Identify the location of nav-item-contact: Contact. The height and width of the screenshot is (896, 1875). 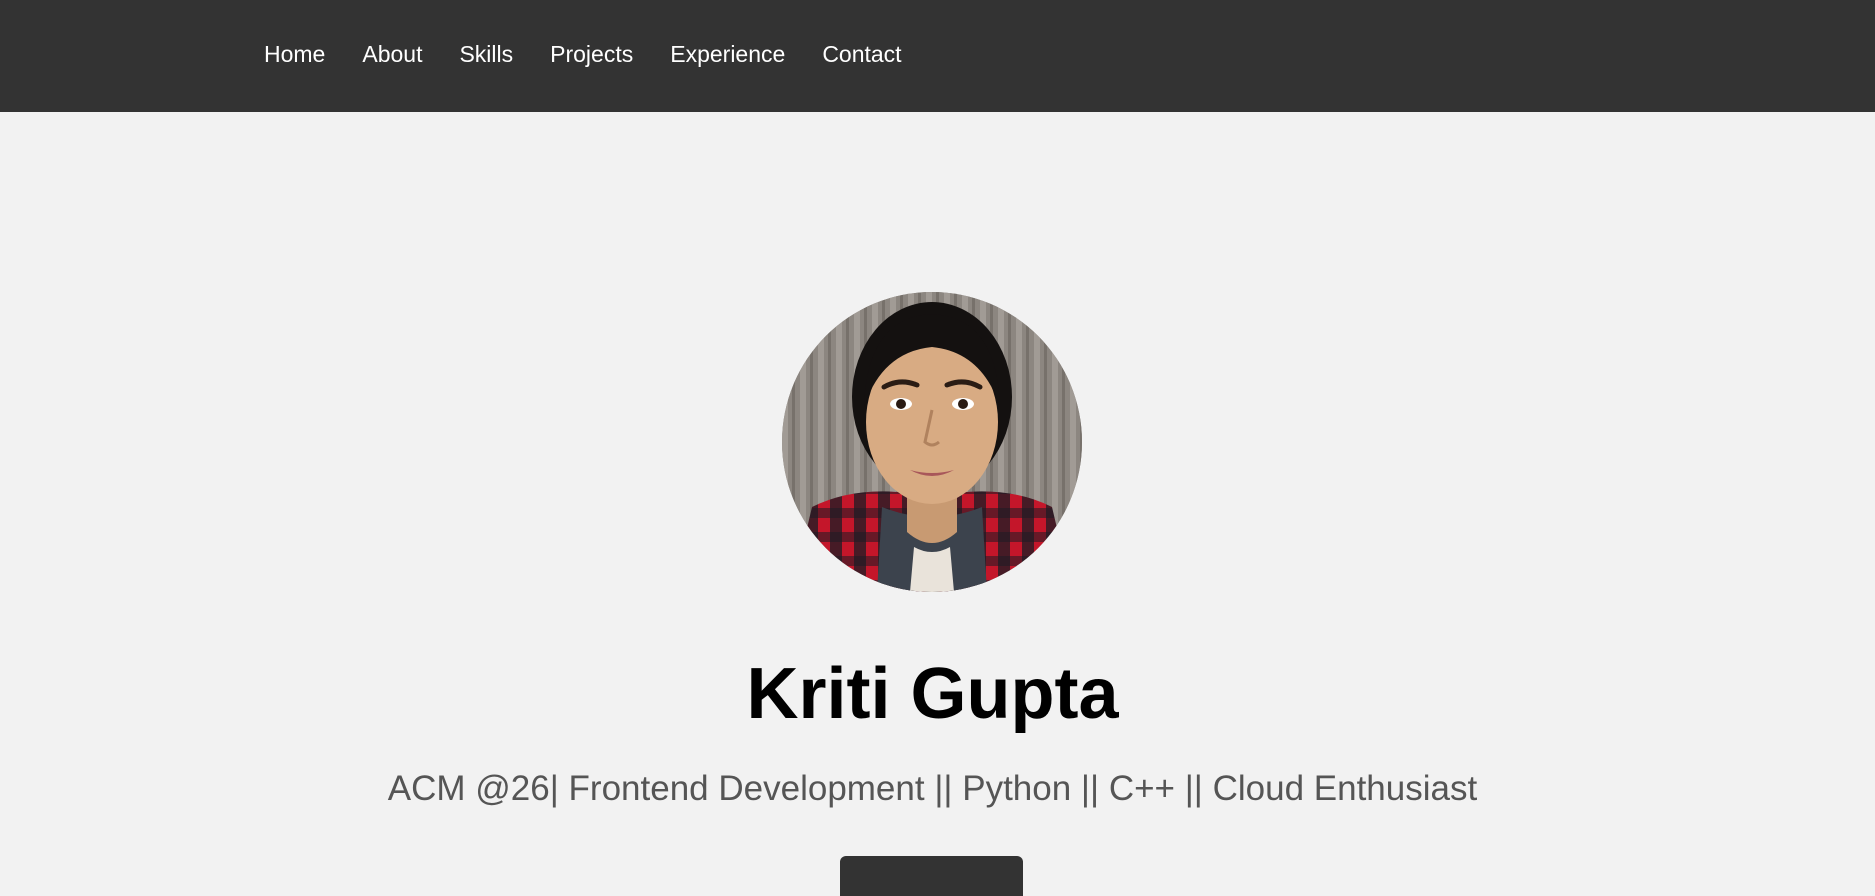
(861, 54).